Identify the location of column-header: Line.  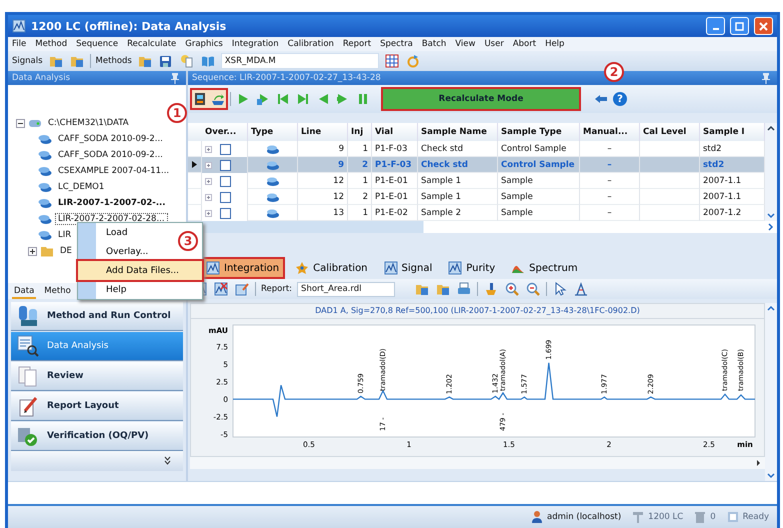
(323, 132).